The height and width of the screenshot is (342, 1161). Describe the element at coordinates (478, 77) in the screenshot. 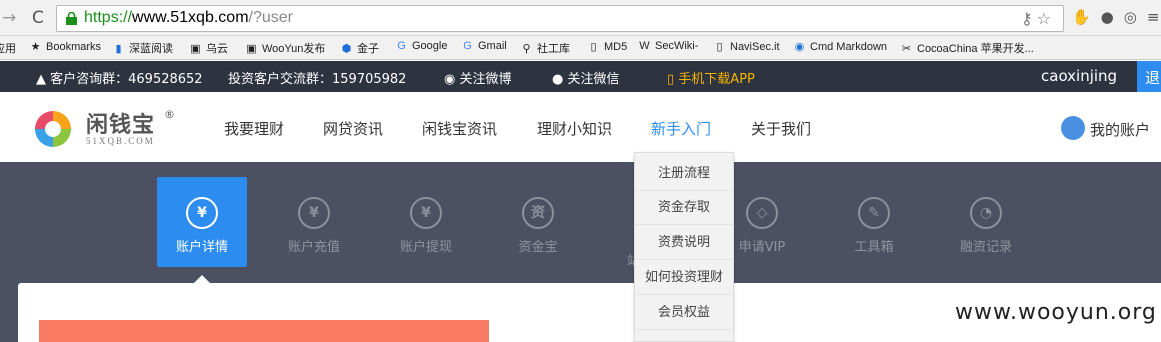

I see `weibo-link: ◉ 关注微博` at that location.